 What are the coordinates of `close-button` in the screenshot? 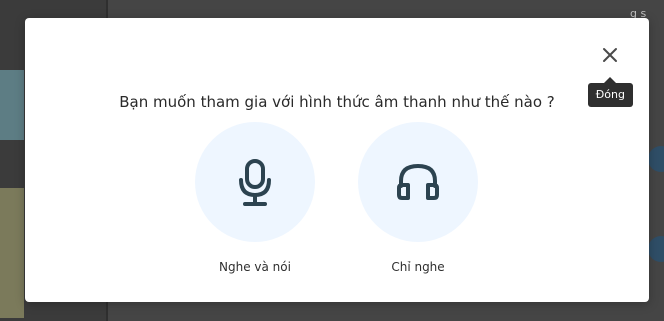 It's located at (610, 55).